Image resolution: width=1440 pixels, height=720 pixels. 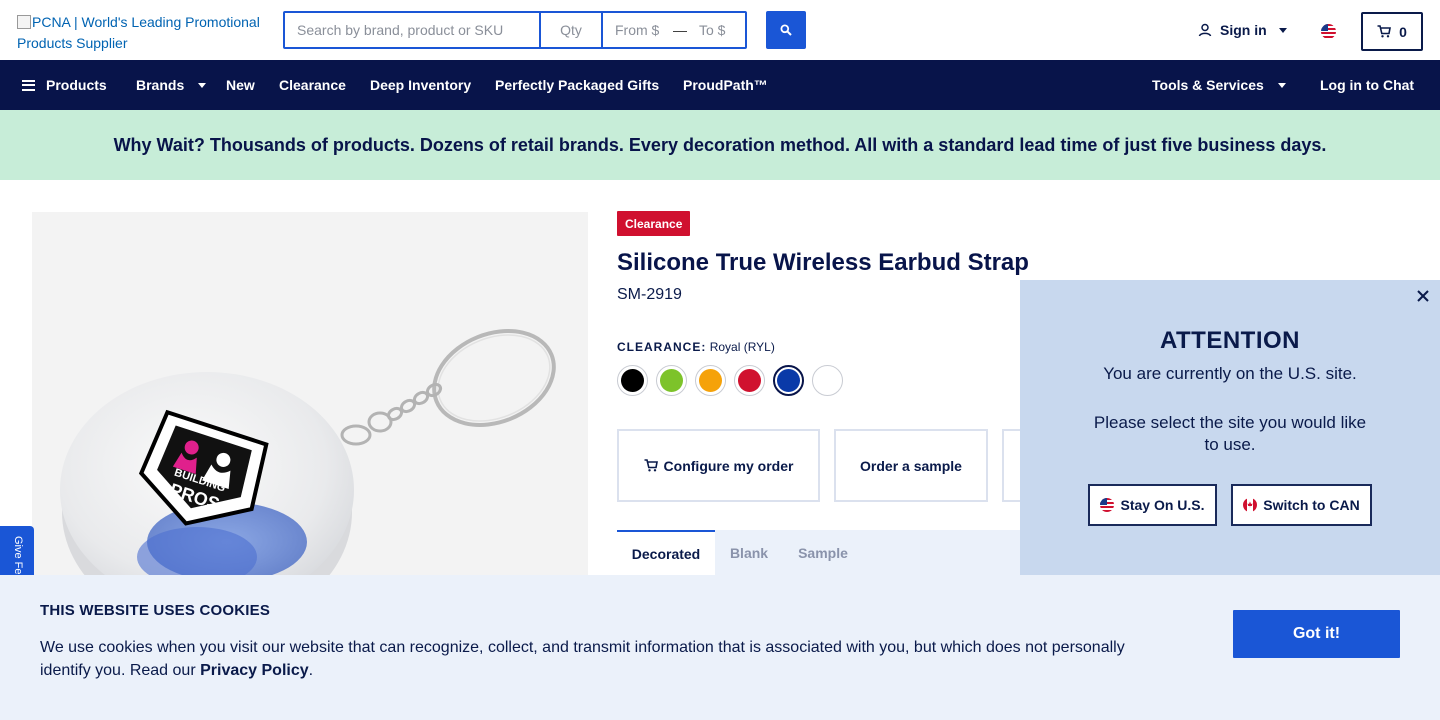 I want to click on nav-proudpath-label: ProudPath™, so click(x=725, y=85).